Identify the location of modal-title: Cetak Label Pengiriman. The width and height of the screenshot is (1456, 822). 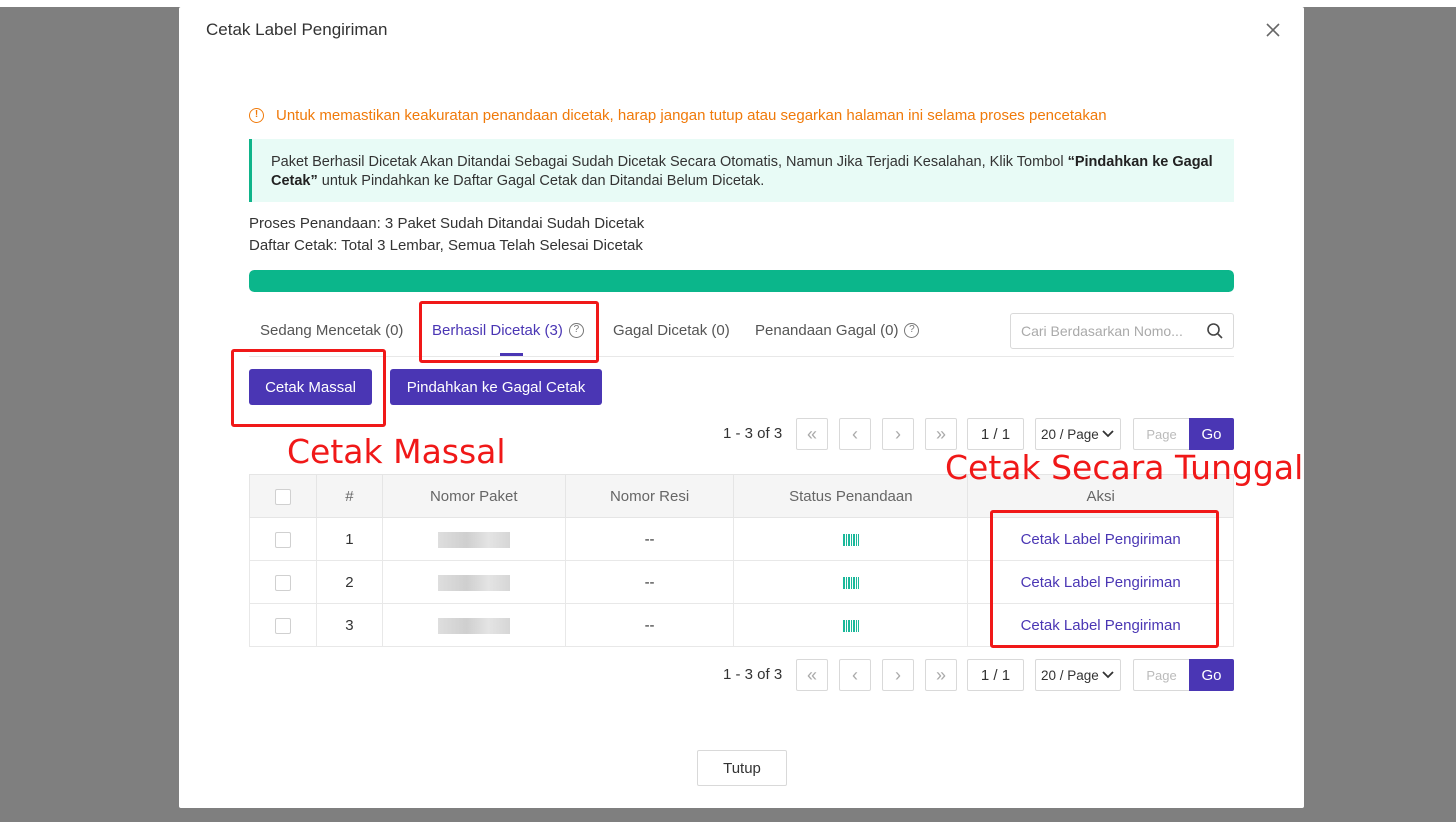
(297, 29).